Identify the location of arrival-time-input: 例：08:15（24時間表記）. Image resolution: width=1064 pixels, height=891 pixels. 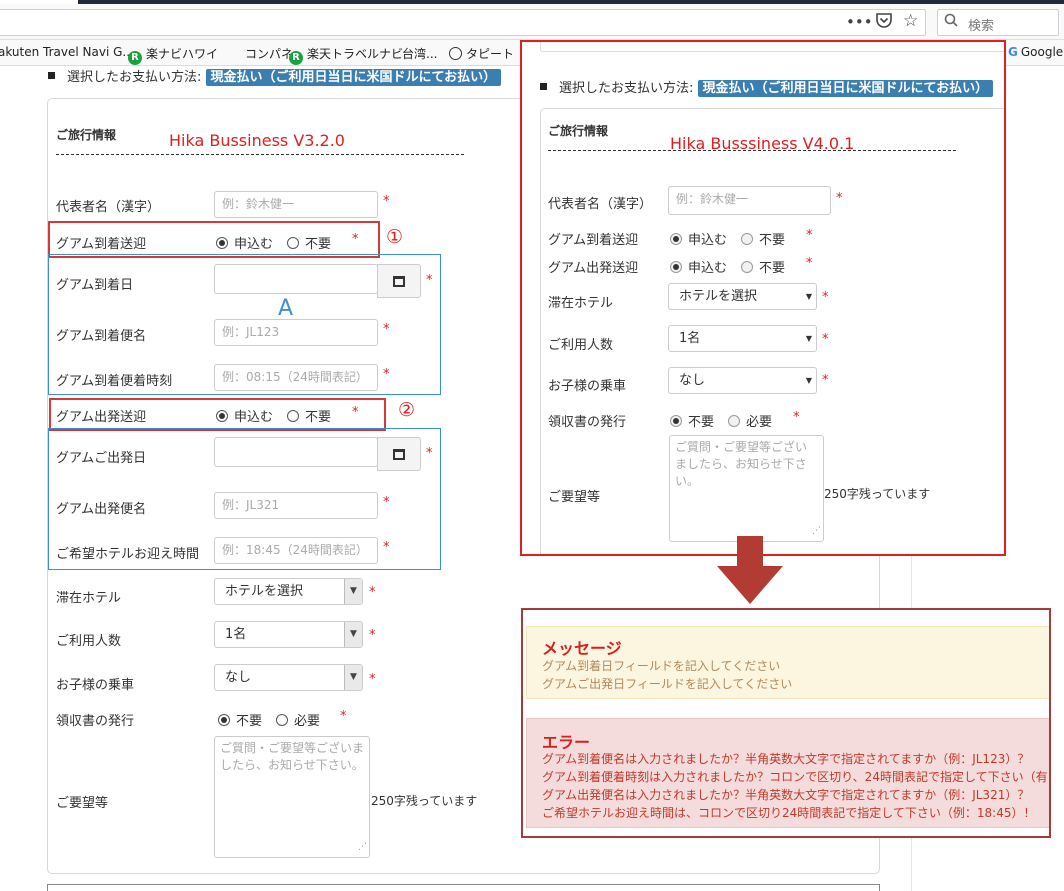
(296, 377).